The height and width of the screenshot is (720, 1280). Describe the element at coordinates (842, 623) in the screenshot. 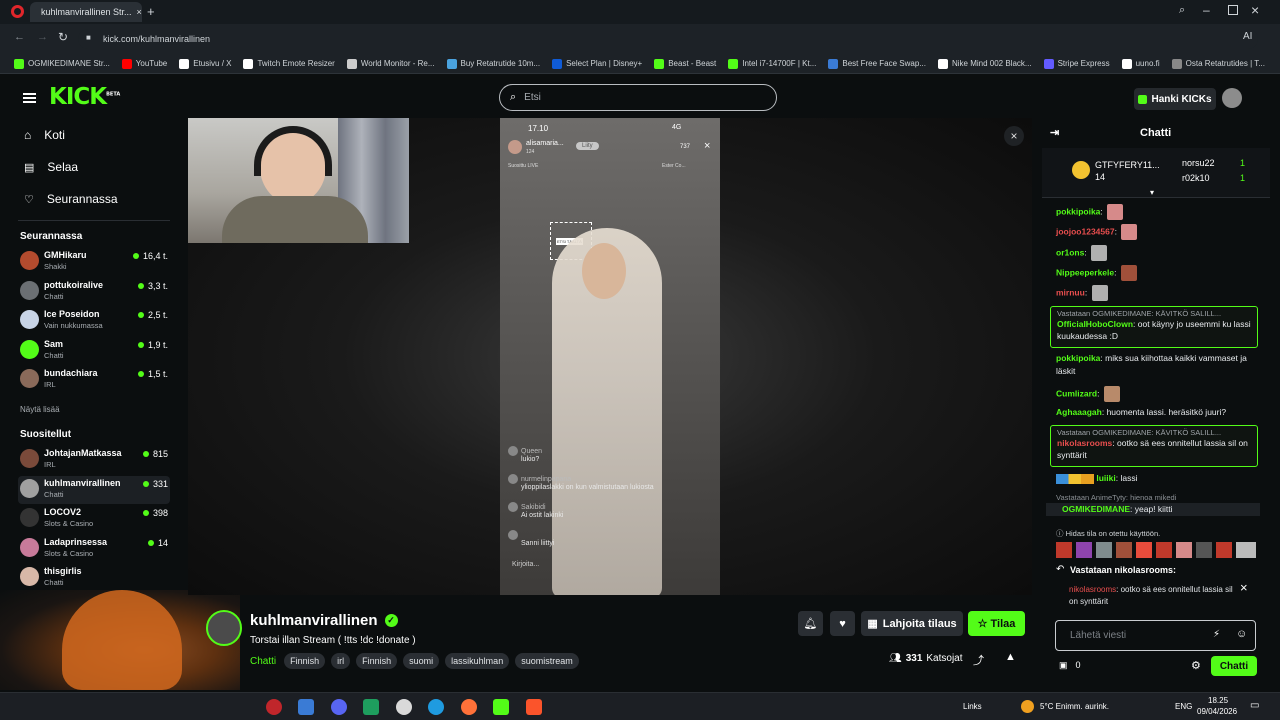

I see `follow-heart-button: ♥` at that location.